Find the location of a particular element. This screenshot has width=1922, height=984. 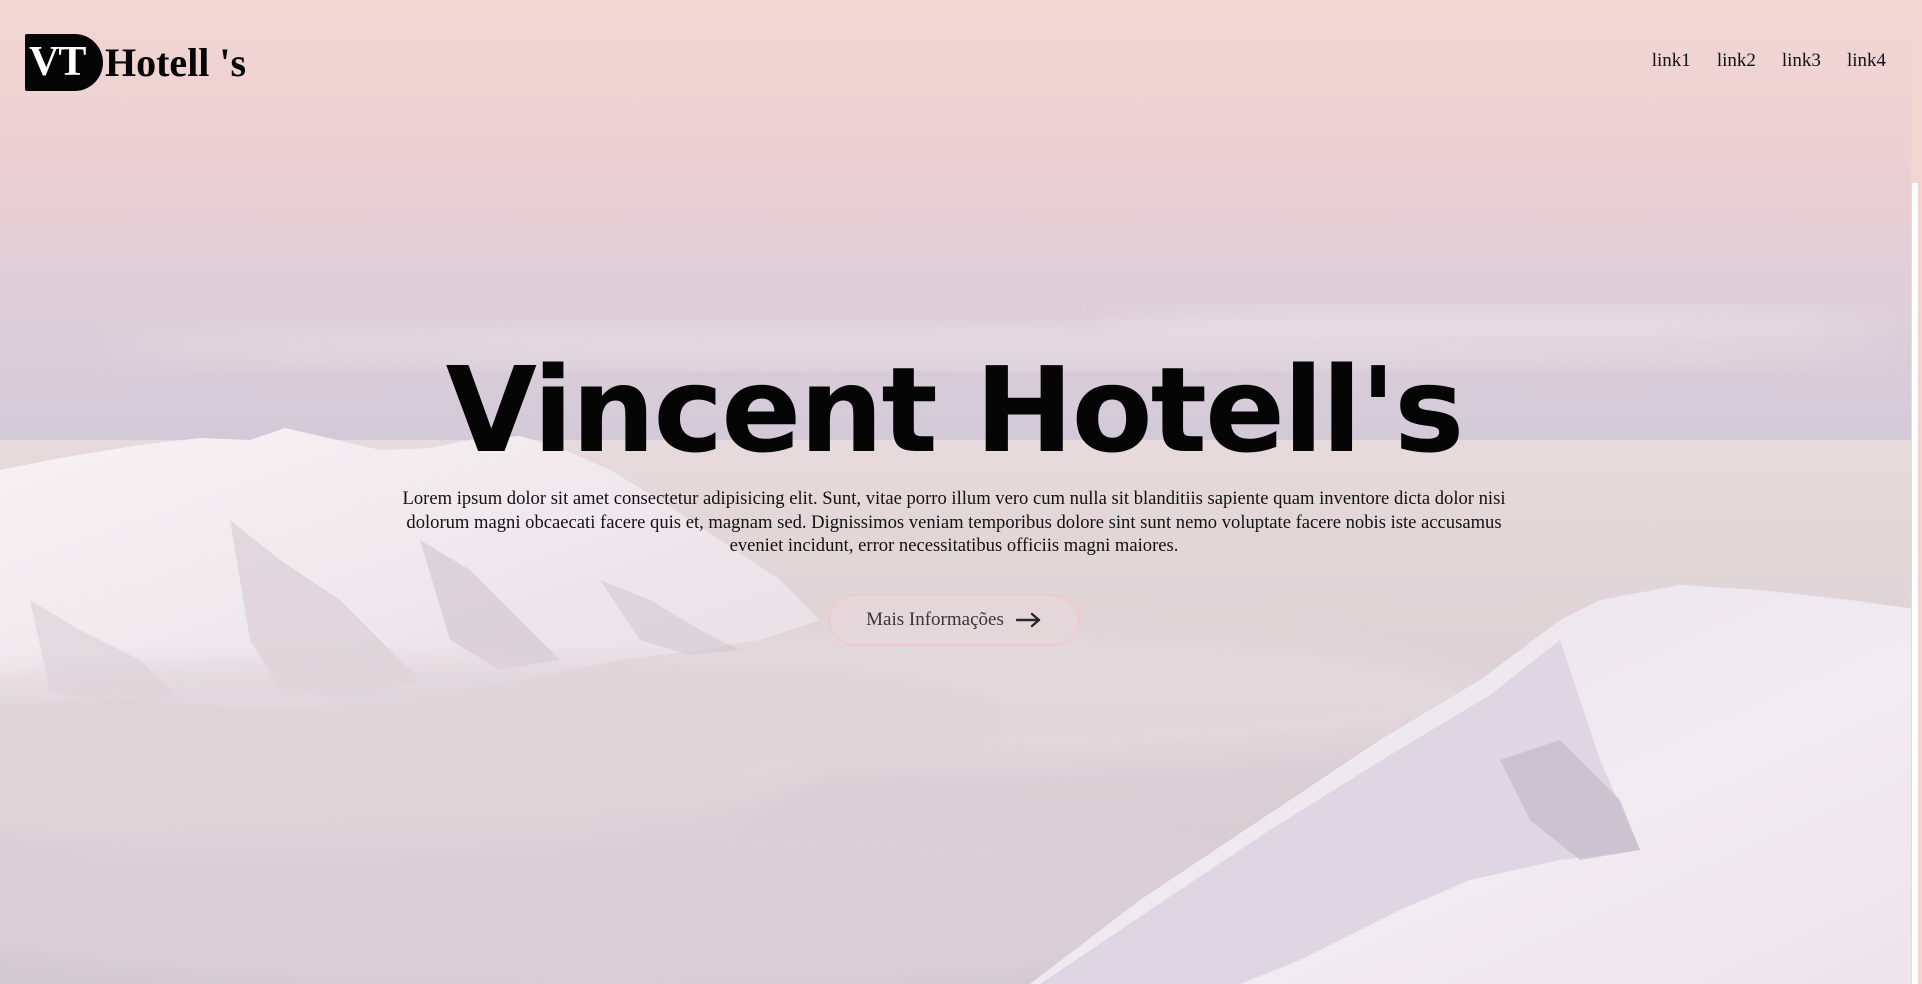

nav-link-3: link3 is located at coordinates (1801, 61).